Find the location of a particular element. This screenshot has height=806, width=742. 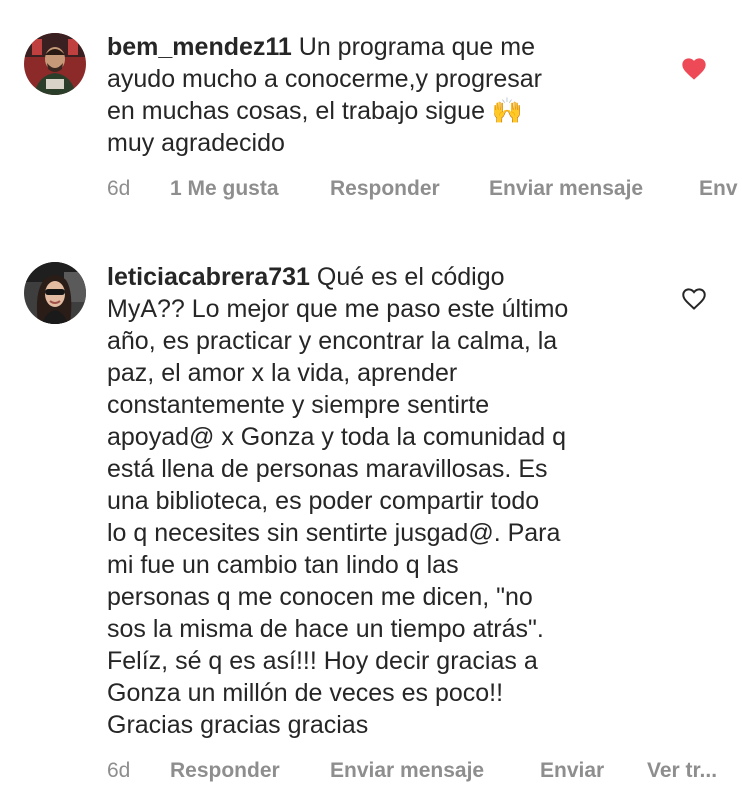

likes-count-link: 1 Me gusta is located at coordinates (224, 189).